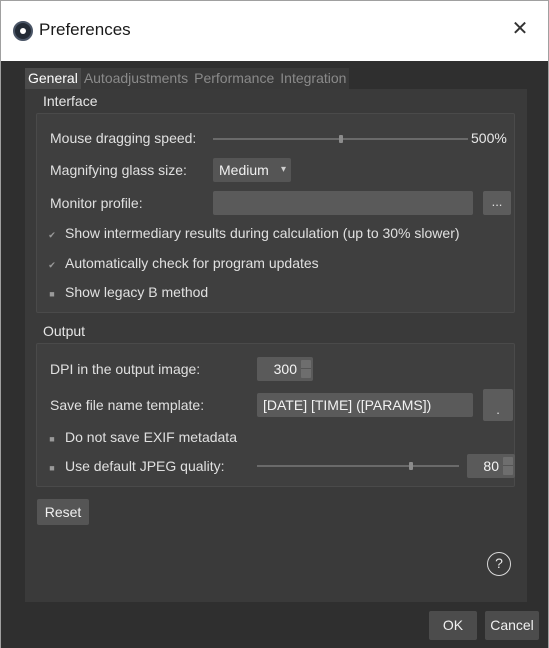 Image resolution: width=549 pixels, height=648 pixels. Describe the element at coordinates (498, 405) in the screenshot. I see `template-button: .` at that location.